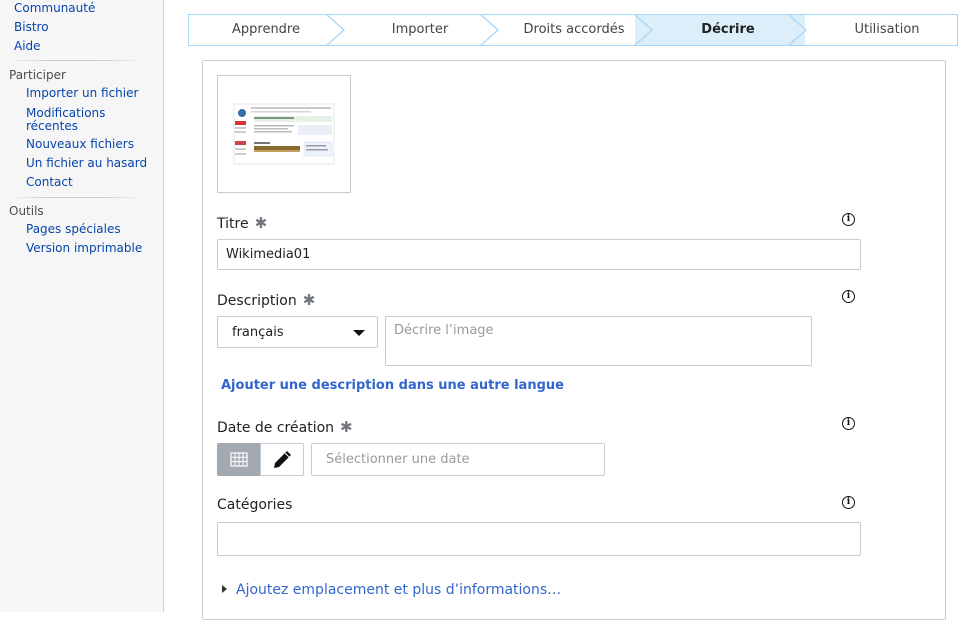 This screenshot has height=620, width=971. I want to click on step-droits-accordes: Droits accordés, so click(574, 30).